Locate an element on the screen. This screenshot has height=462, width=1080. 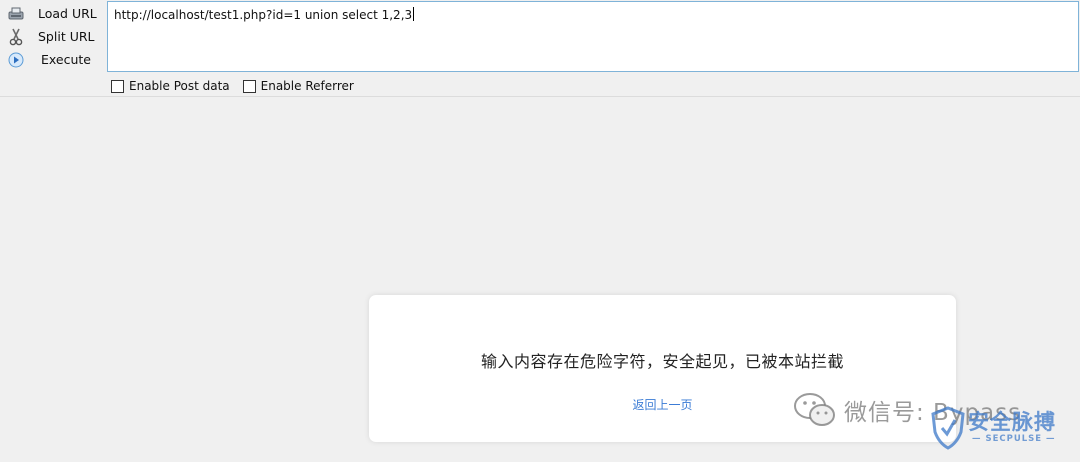
enable-referrer-label: Enable Referrer is located at coordinates (307, 86).